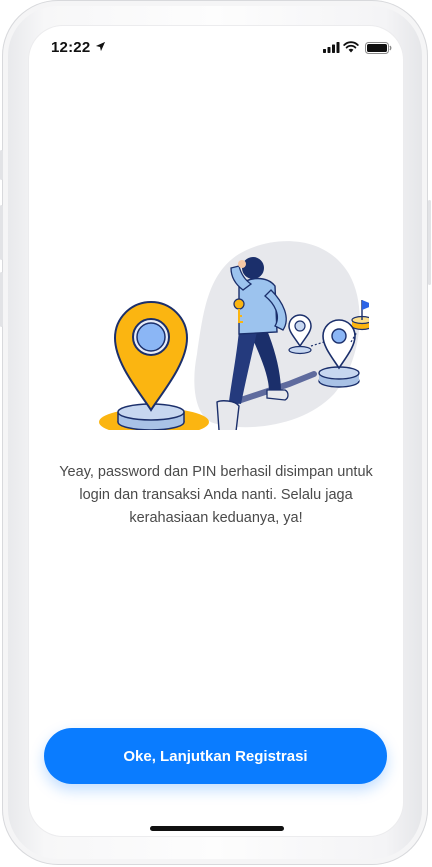 The image size is (432, 867). Describe the element at coordinates (71, 47) in the screenshot. I see `status-time: 12:22` at that location.